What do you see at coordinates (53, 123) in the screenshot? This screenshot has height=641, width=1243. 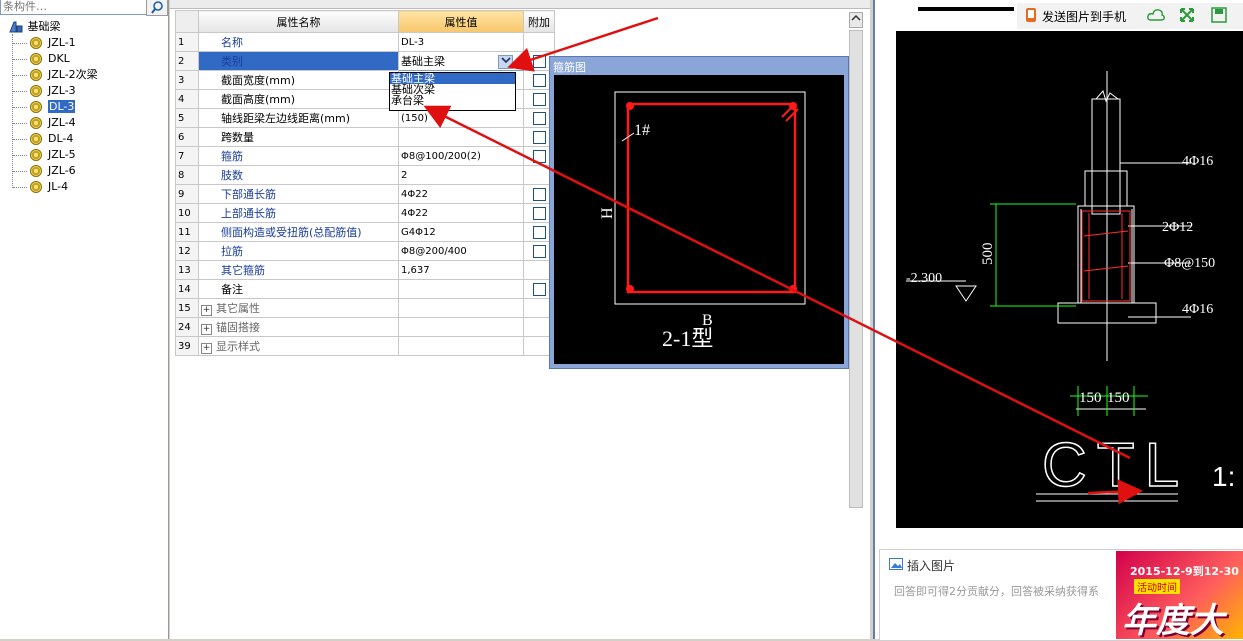 I see `tree-item: JZL-4` at bounding box center [53, 123].